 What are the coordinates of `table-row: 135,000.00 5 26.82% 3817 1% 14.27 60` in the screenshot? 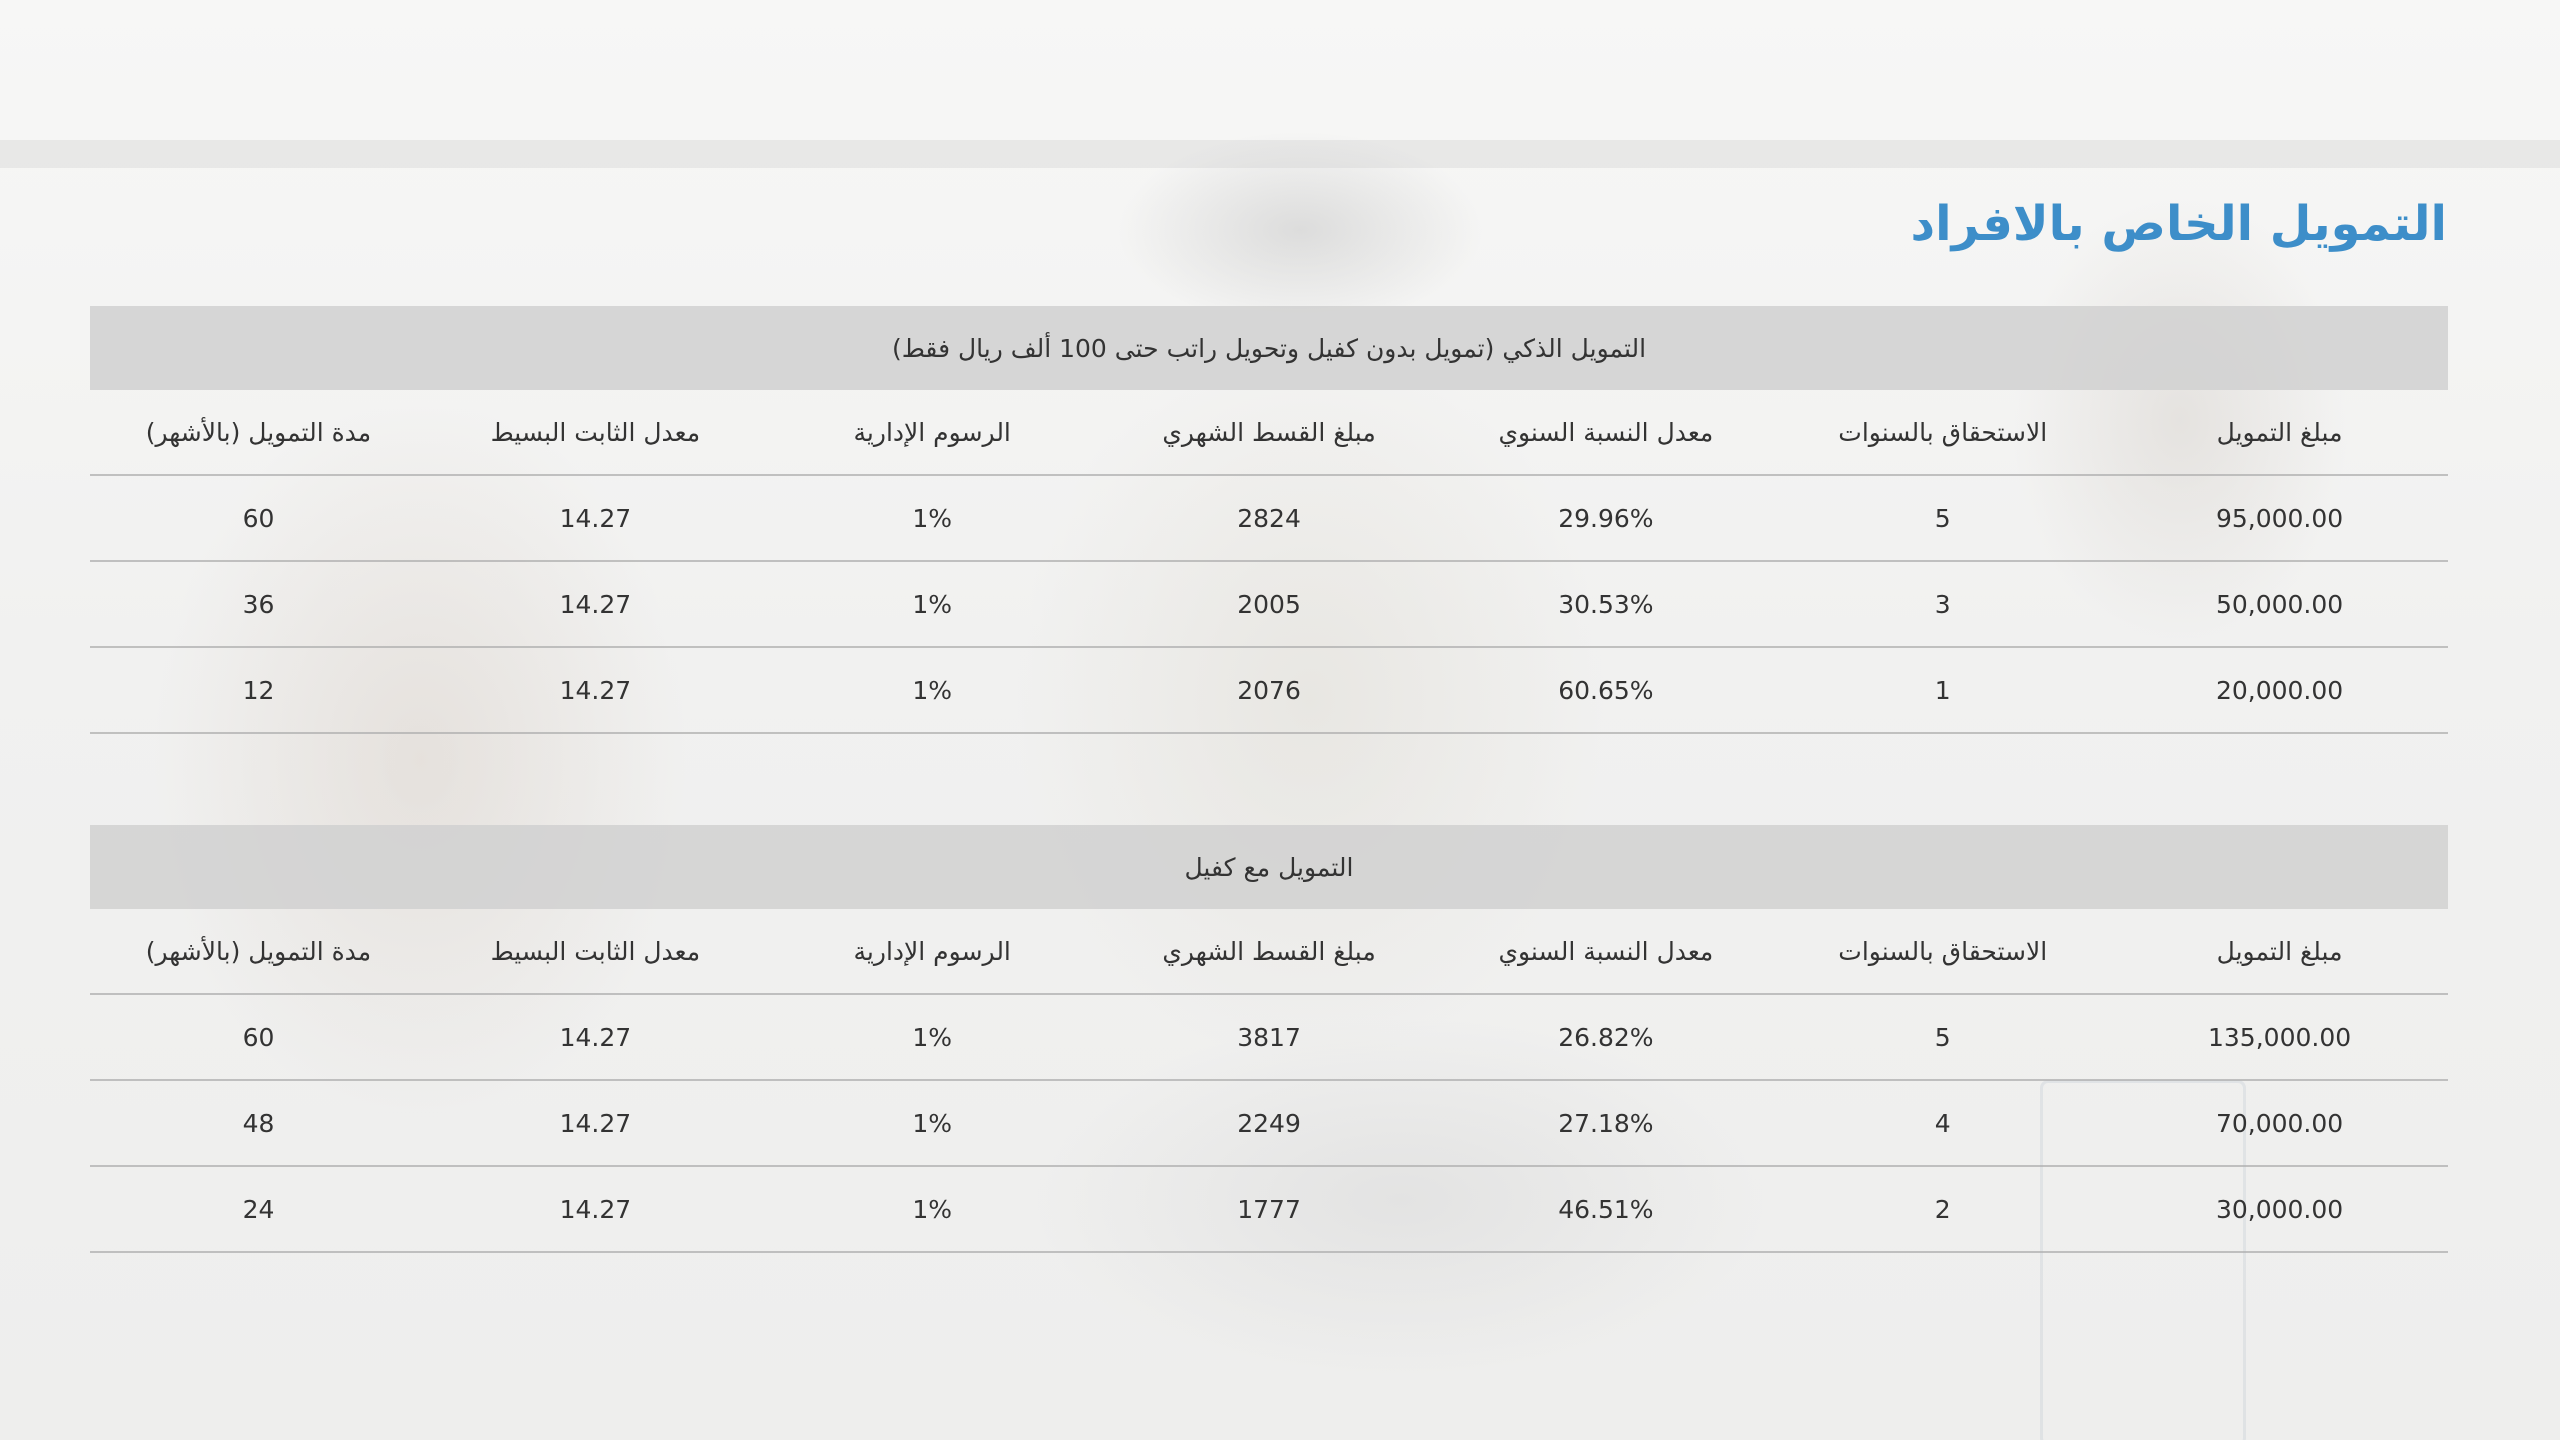 It's located at (1269, 1037).